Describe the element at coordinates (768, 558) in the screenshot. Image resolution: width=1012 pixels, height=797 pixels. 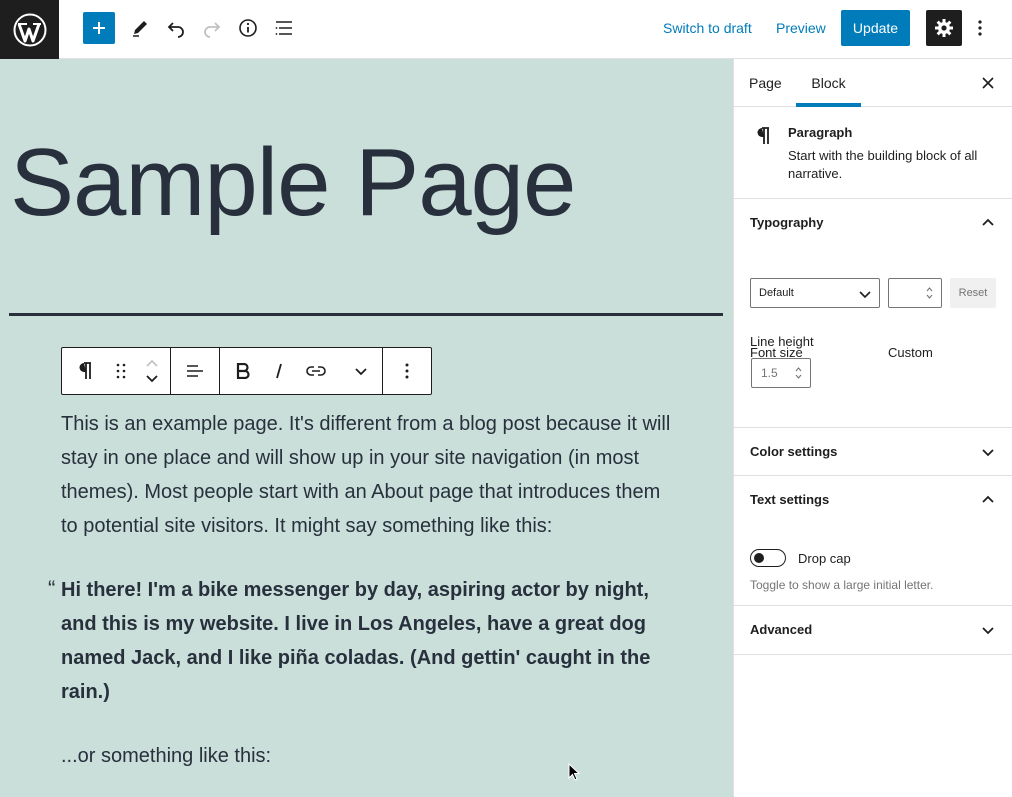
I see `drop-cap-toggle` at that location.